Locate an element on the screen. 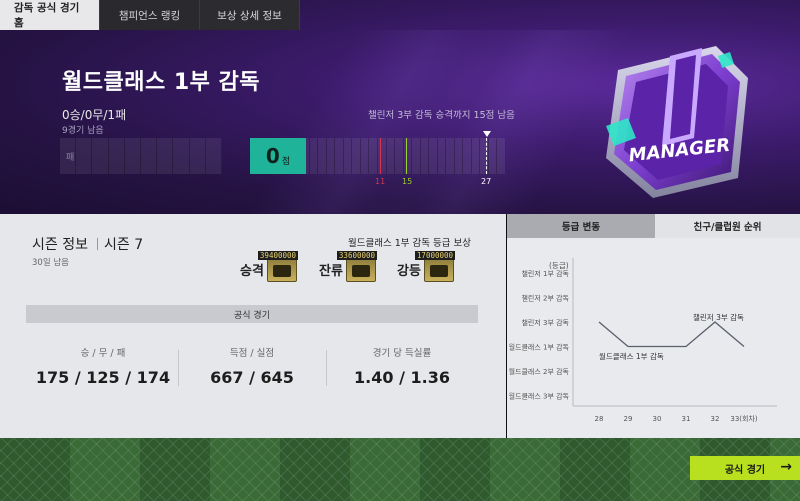 The width and height of the screenshot is (800, 501). loss-label: 패 is located at coordinates (70, 158).